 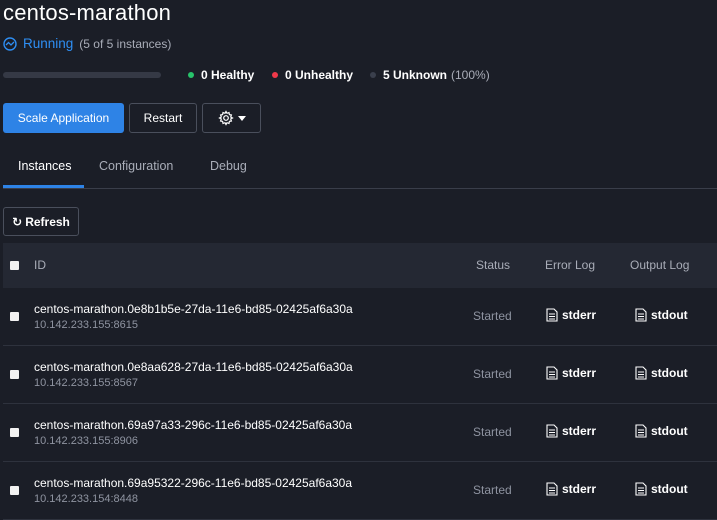 What do you see at coordinates (86, 383) in the screenshot?
I see `instance-address: 10.142.233.155:8567` at bounding box center [86, 383].